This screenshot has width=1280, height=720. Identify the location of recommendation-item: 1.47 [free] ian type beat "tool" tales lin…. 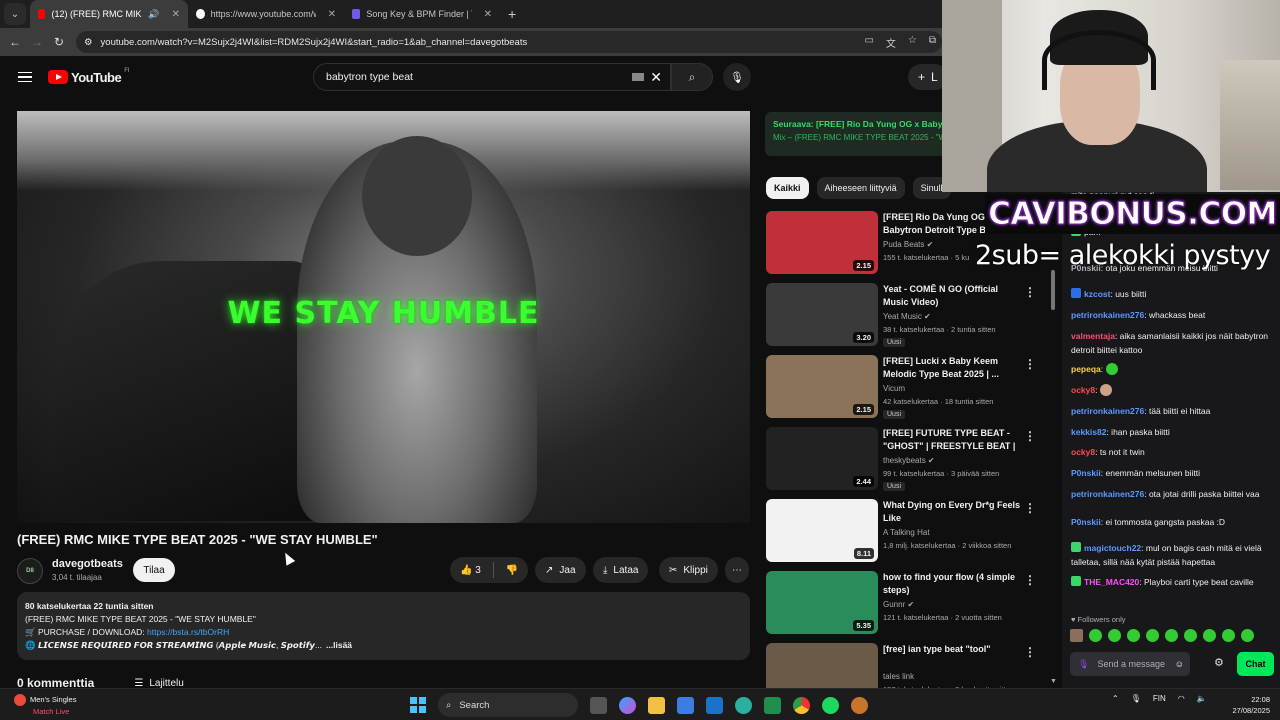
(908, 667).